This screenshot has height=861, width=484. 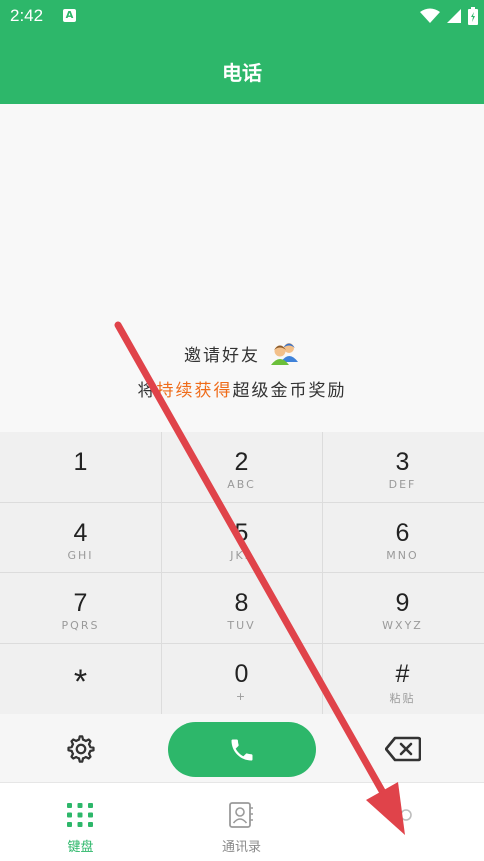 I want to click on dialpad-icon, so click(x=80, y=815).